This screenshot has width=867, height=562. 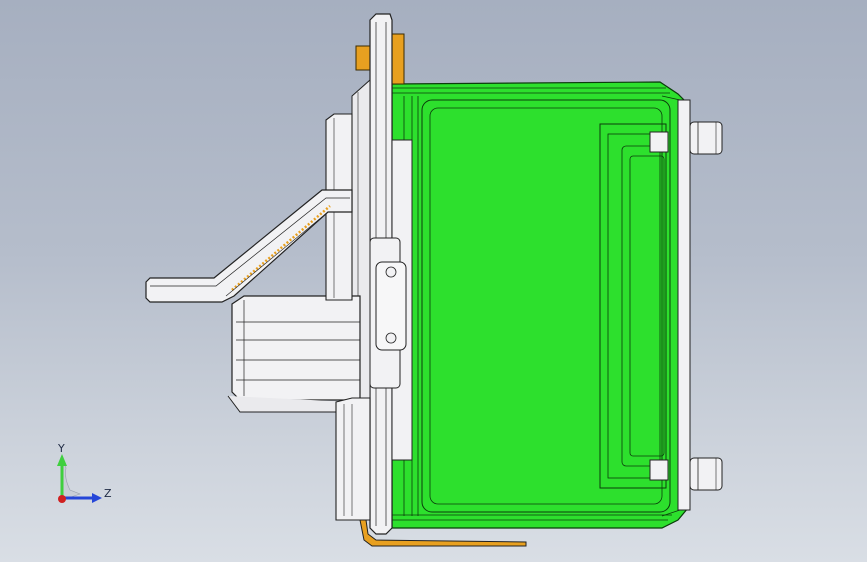 What do you see at coordinates (294, 354) in the screenshot?
I see `motor-body` at bounding box center [294, 354].